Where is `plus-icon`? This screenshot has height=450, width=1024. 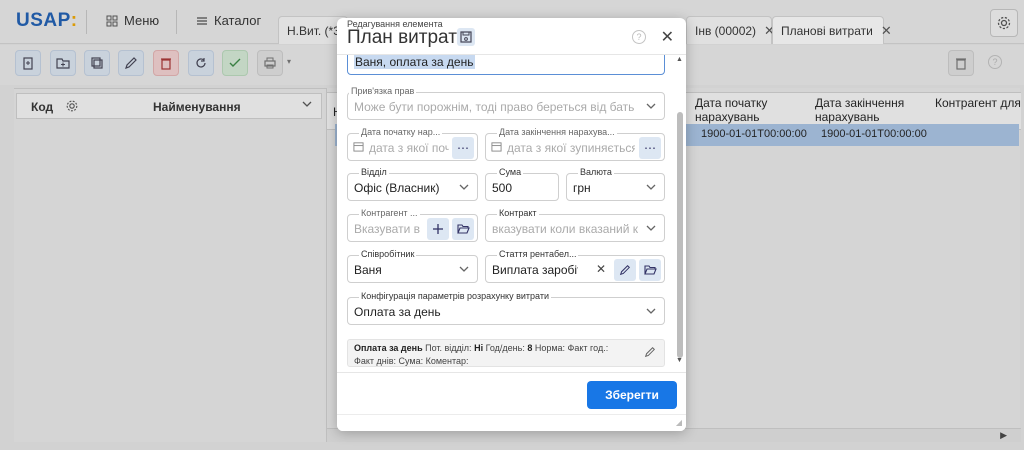
plus-icon is located at coordinates (438, 229).